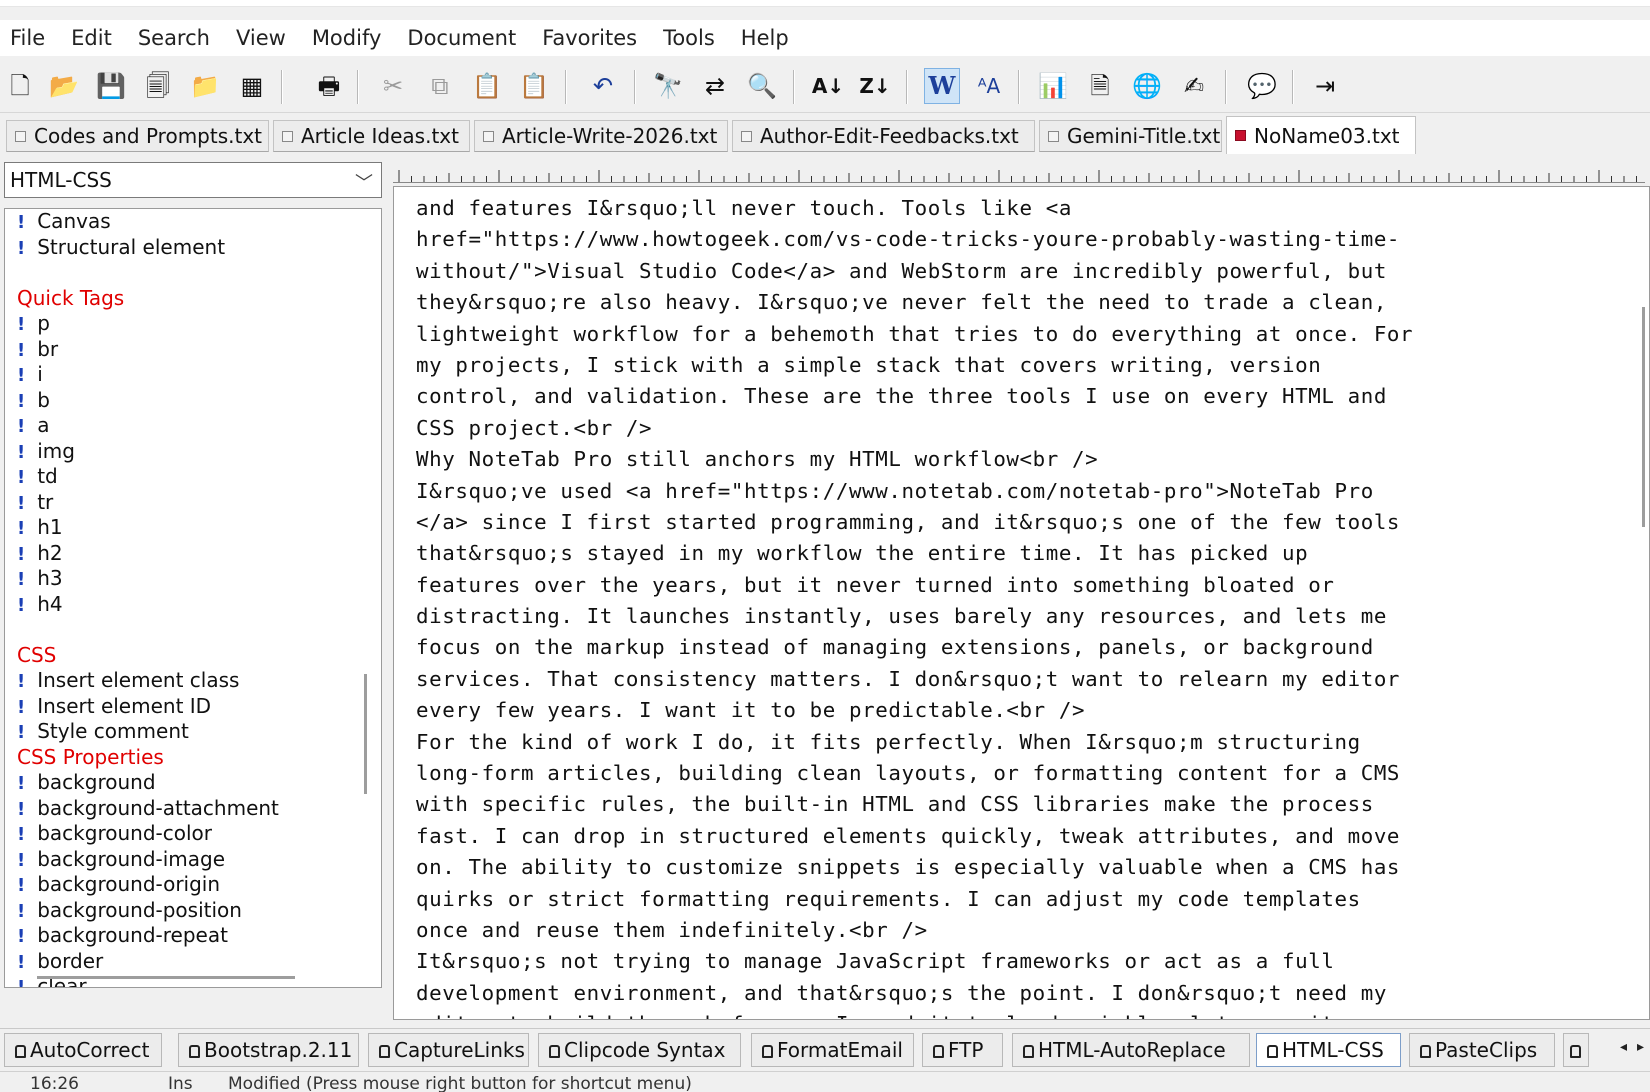 This screenshot has width=1650, height=1092. Describe the element at coordinates (1482, 1050) in the screenshot. I see `clipbook-tab-pasteclips: PasteClips` at that location.